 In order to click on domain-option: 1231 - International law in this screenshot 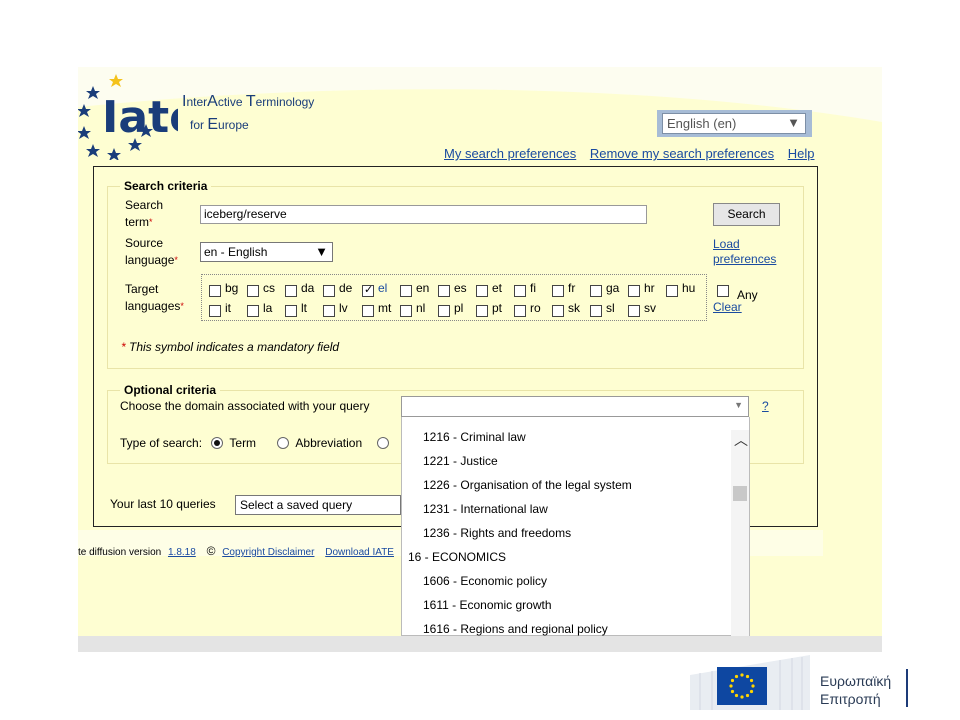, I will do `click(485, 509)`.